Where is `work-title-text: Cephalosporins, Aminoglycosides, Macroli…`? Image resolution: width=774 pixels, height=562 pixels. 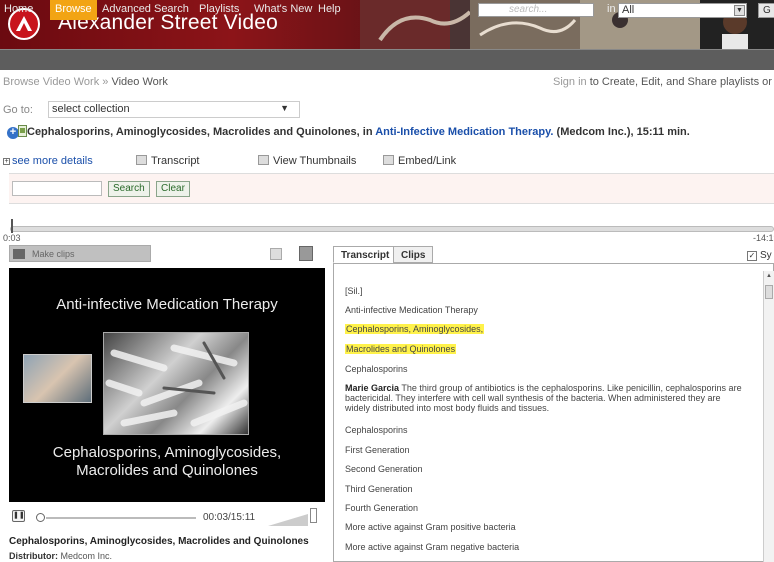
work-title-text: Cephalosporins, Aminoglycosides, Macroli… is located at coordinates (200, 132).